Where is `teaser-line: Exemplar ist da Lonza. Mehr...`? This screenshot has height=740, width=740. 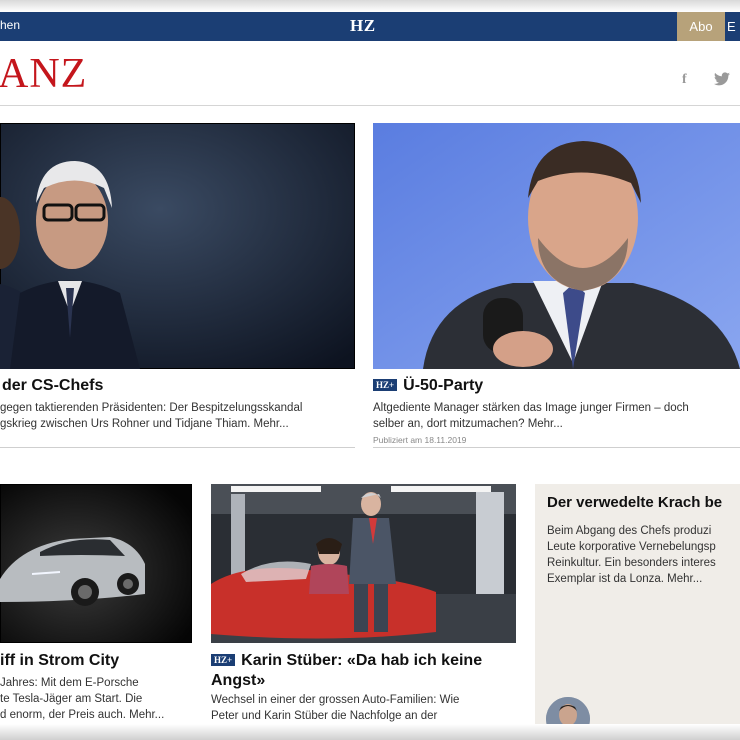
teaser-line: Exemplar ist da Lonza. Mehr... is located at coordinates (625, 579).